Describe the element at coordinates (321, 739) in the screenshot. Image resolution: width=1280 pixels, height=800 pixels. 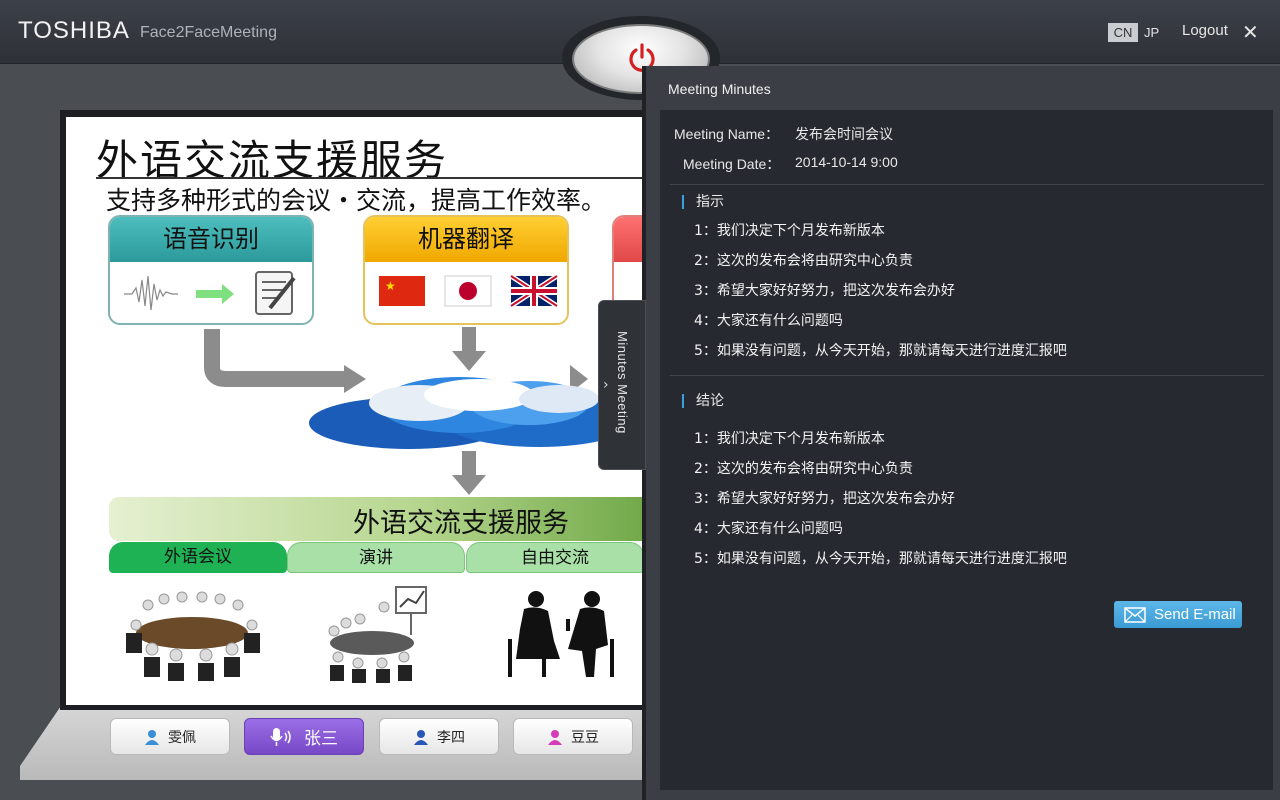
I see `participant-name: 张三` at that location.